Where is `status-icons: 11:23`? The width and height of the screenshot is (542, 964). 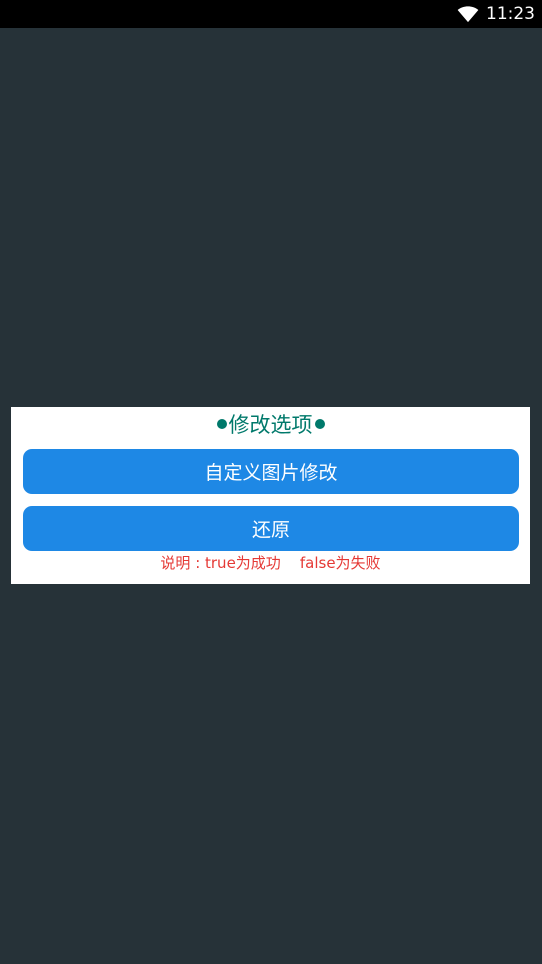 status-icons: 11:23 is located at coordinates (496, 14).